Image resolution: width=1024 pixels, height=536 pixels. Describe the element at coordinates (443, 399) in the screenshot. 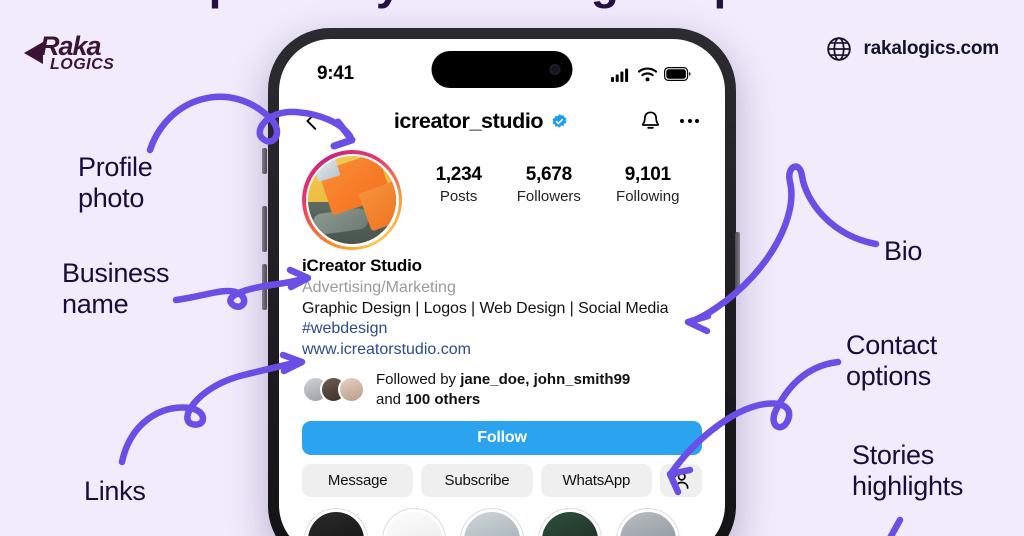

I see `followed-by-count: 100 others` at that location.